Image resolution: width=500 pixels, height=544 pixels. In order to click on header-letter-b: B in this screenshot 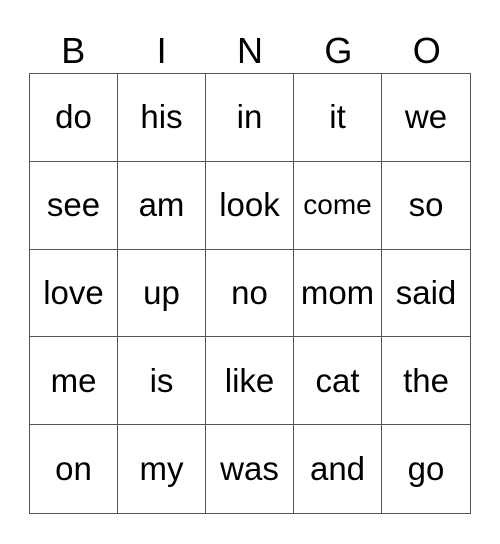, I will do `click(73, 50)`.